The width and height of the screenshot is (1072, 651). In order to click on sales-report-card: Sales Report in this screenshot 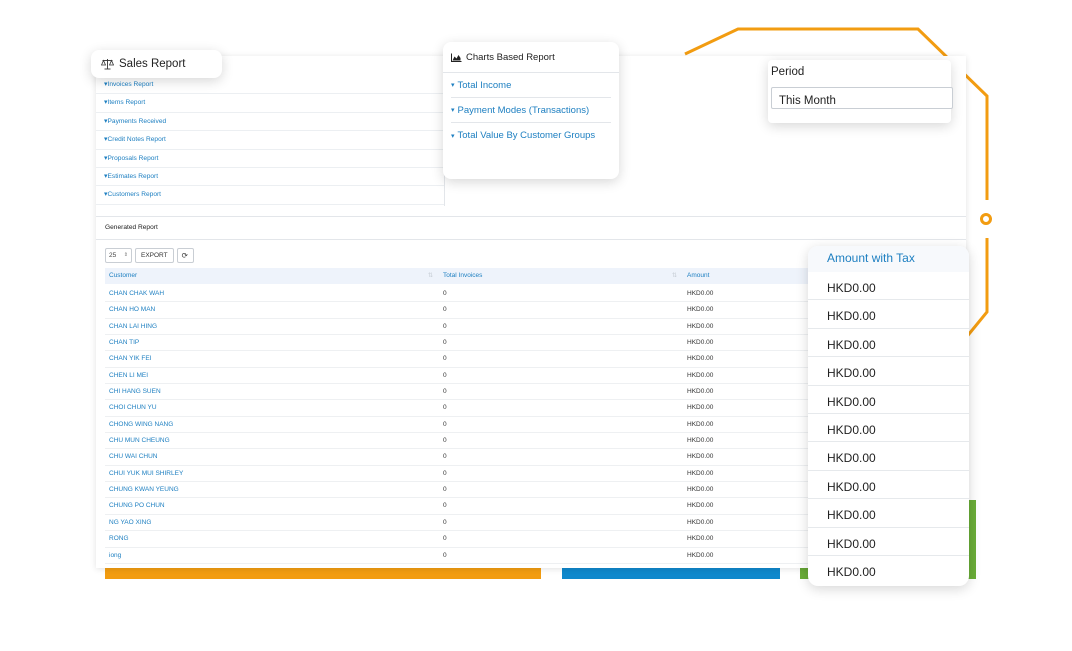, I will do `click(156, 64)`.